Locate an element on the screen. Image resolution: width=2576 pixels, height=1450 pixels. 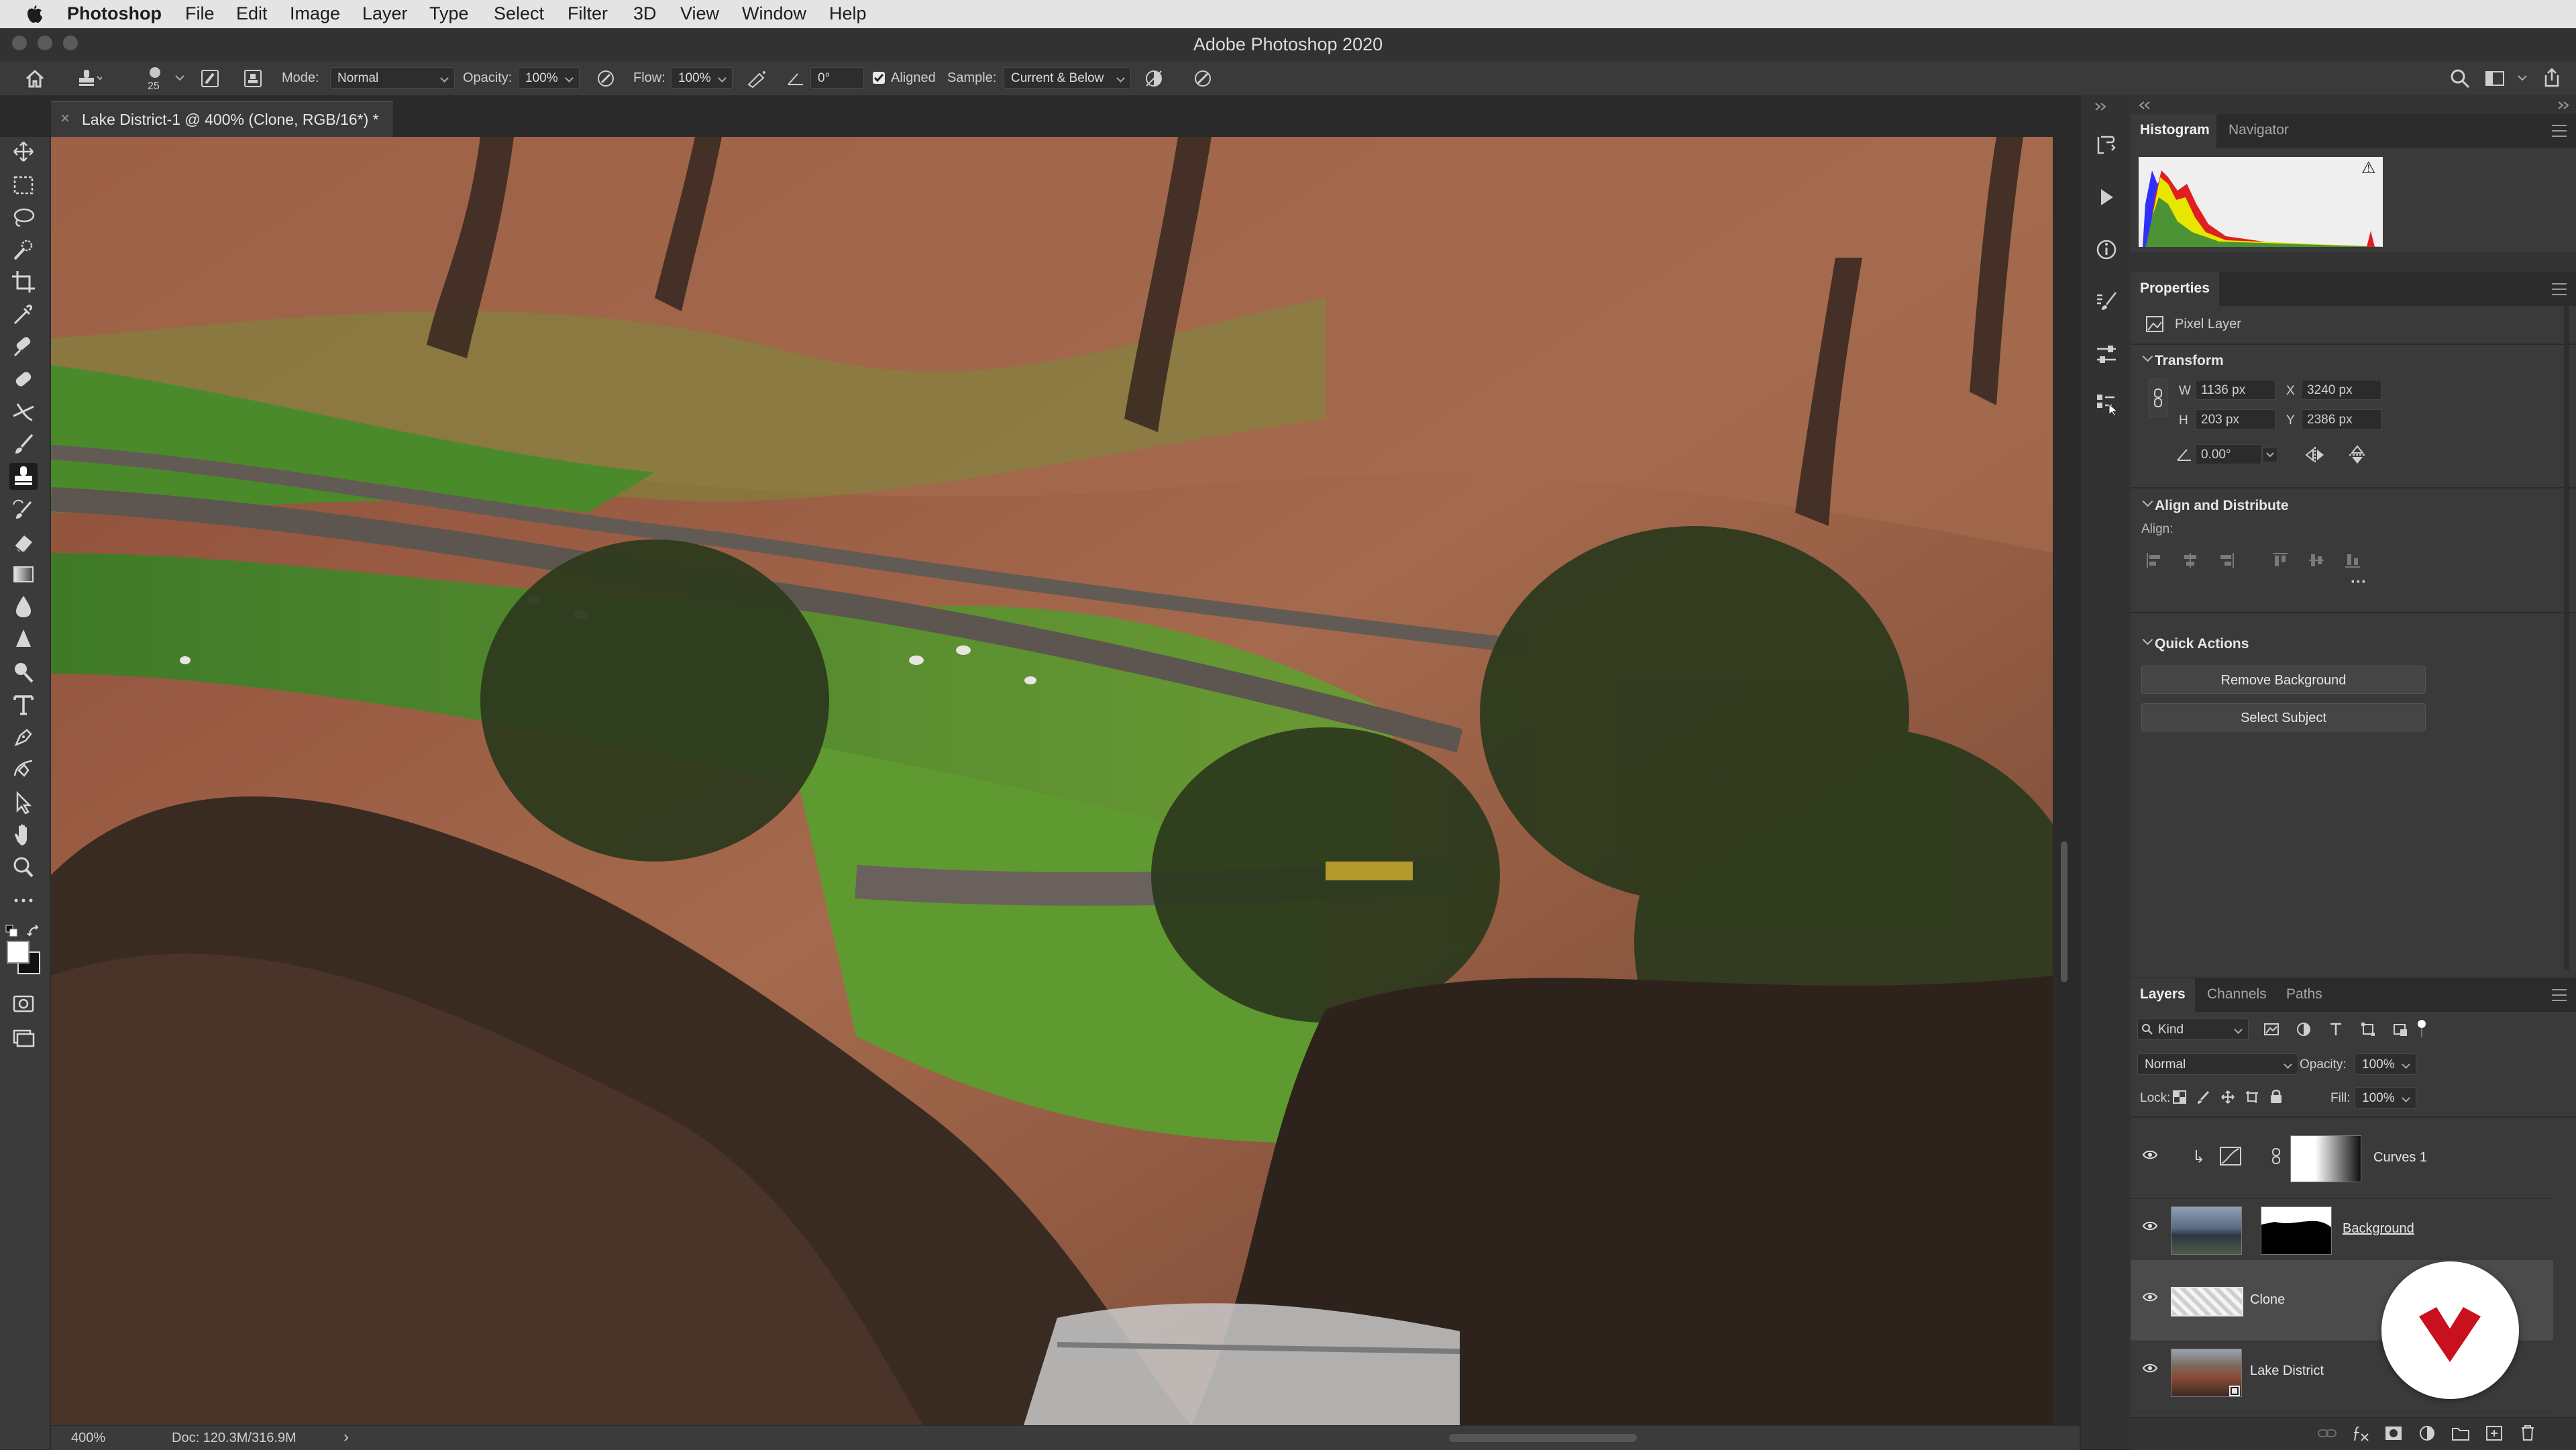
lock-position-icon is located at coordinates (2227, 1097).